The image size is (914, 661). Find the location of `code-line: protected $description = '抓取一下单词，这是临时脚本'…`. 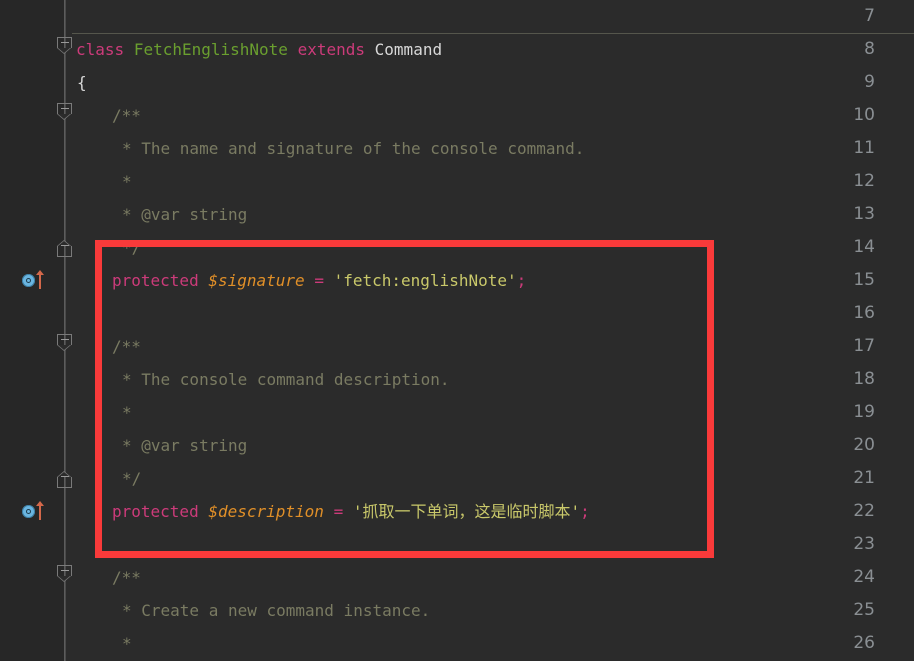

code-line: protected $description = '抓取一下单词，这是临时脚本'… is located at coordinates (351, 511).